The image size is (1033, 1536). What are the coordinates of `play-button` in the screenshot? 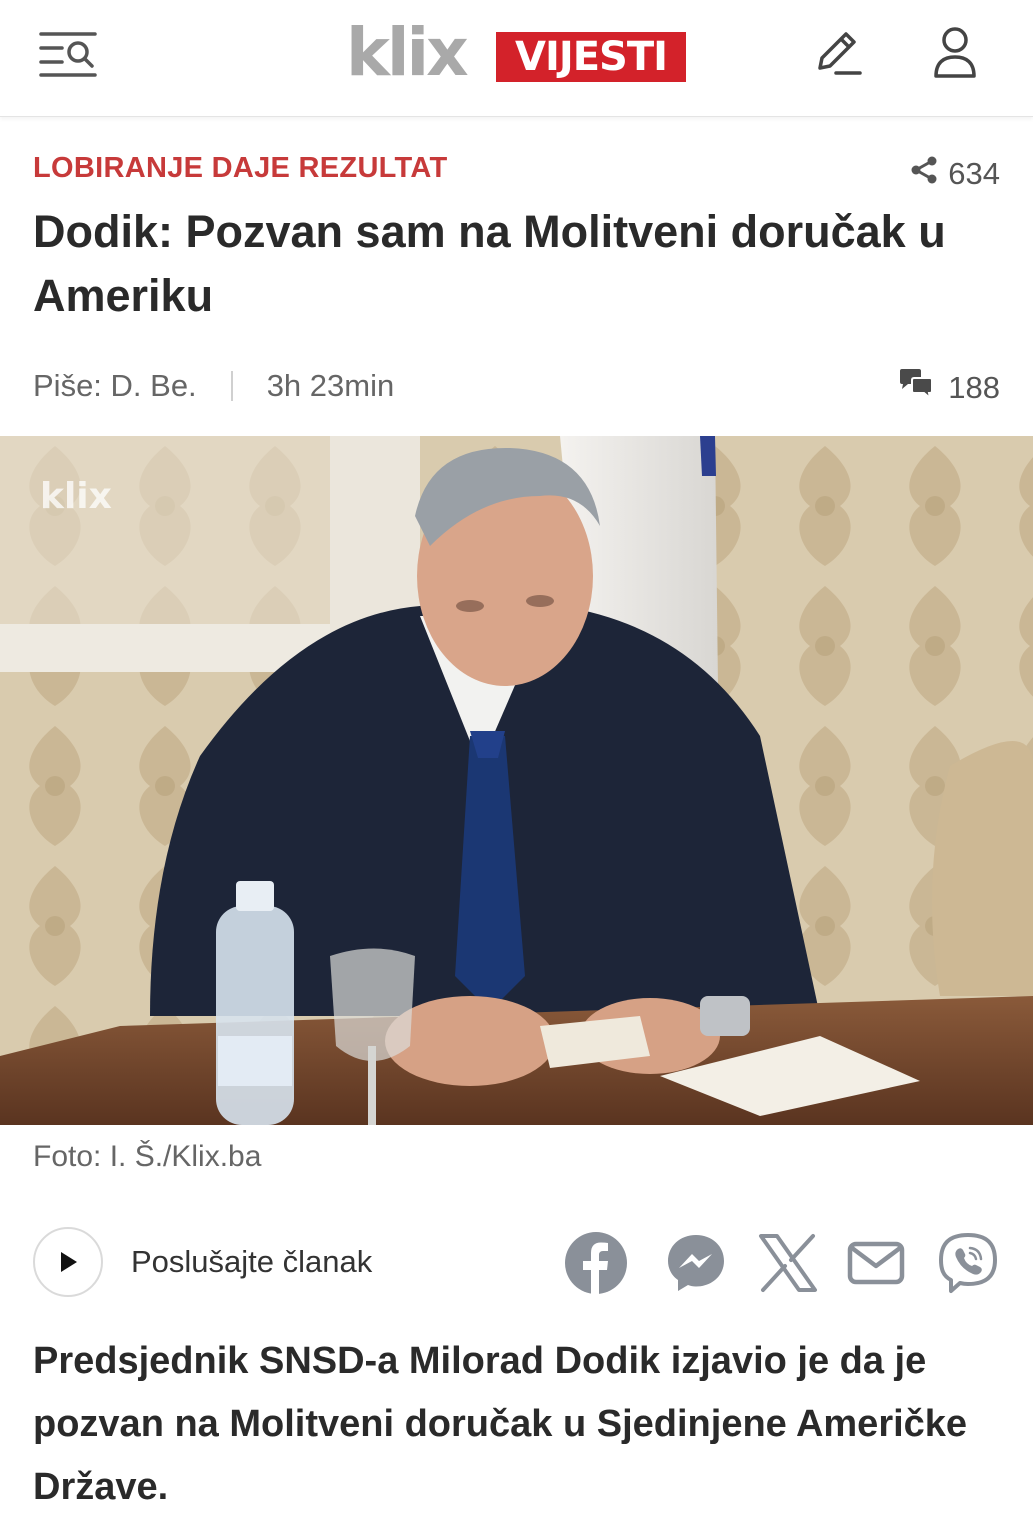 It's located at (68, 1262).